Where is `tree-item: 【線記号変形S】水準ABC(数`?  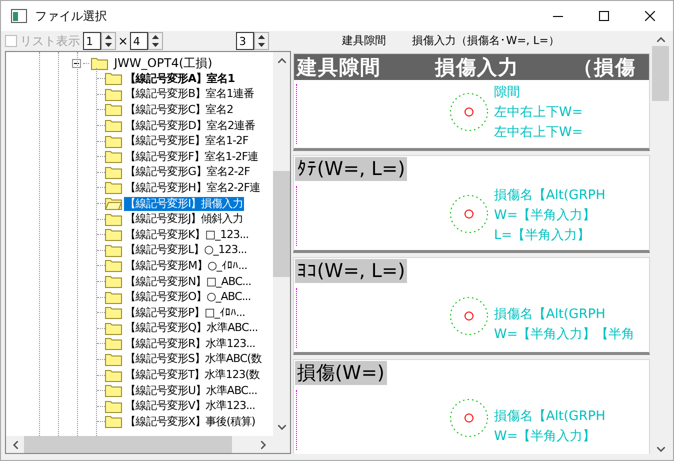
tree-item: 【線記号変形S】水準ABC(数 is located at coordinates (193, 359).